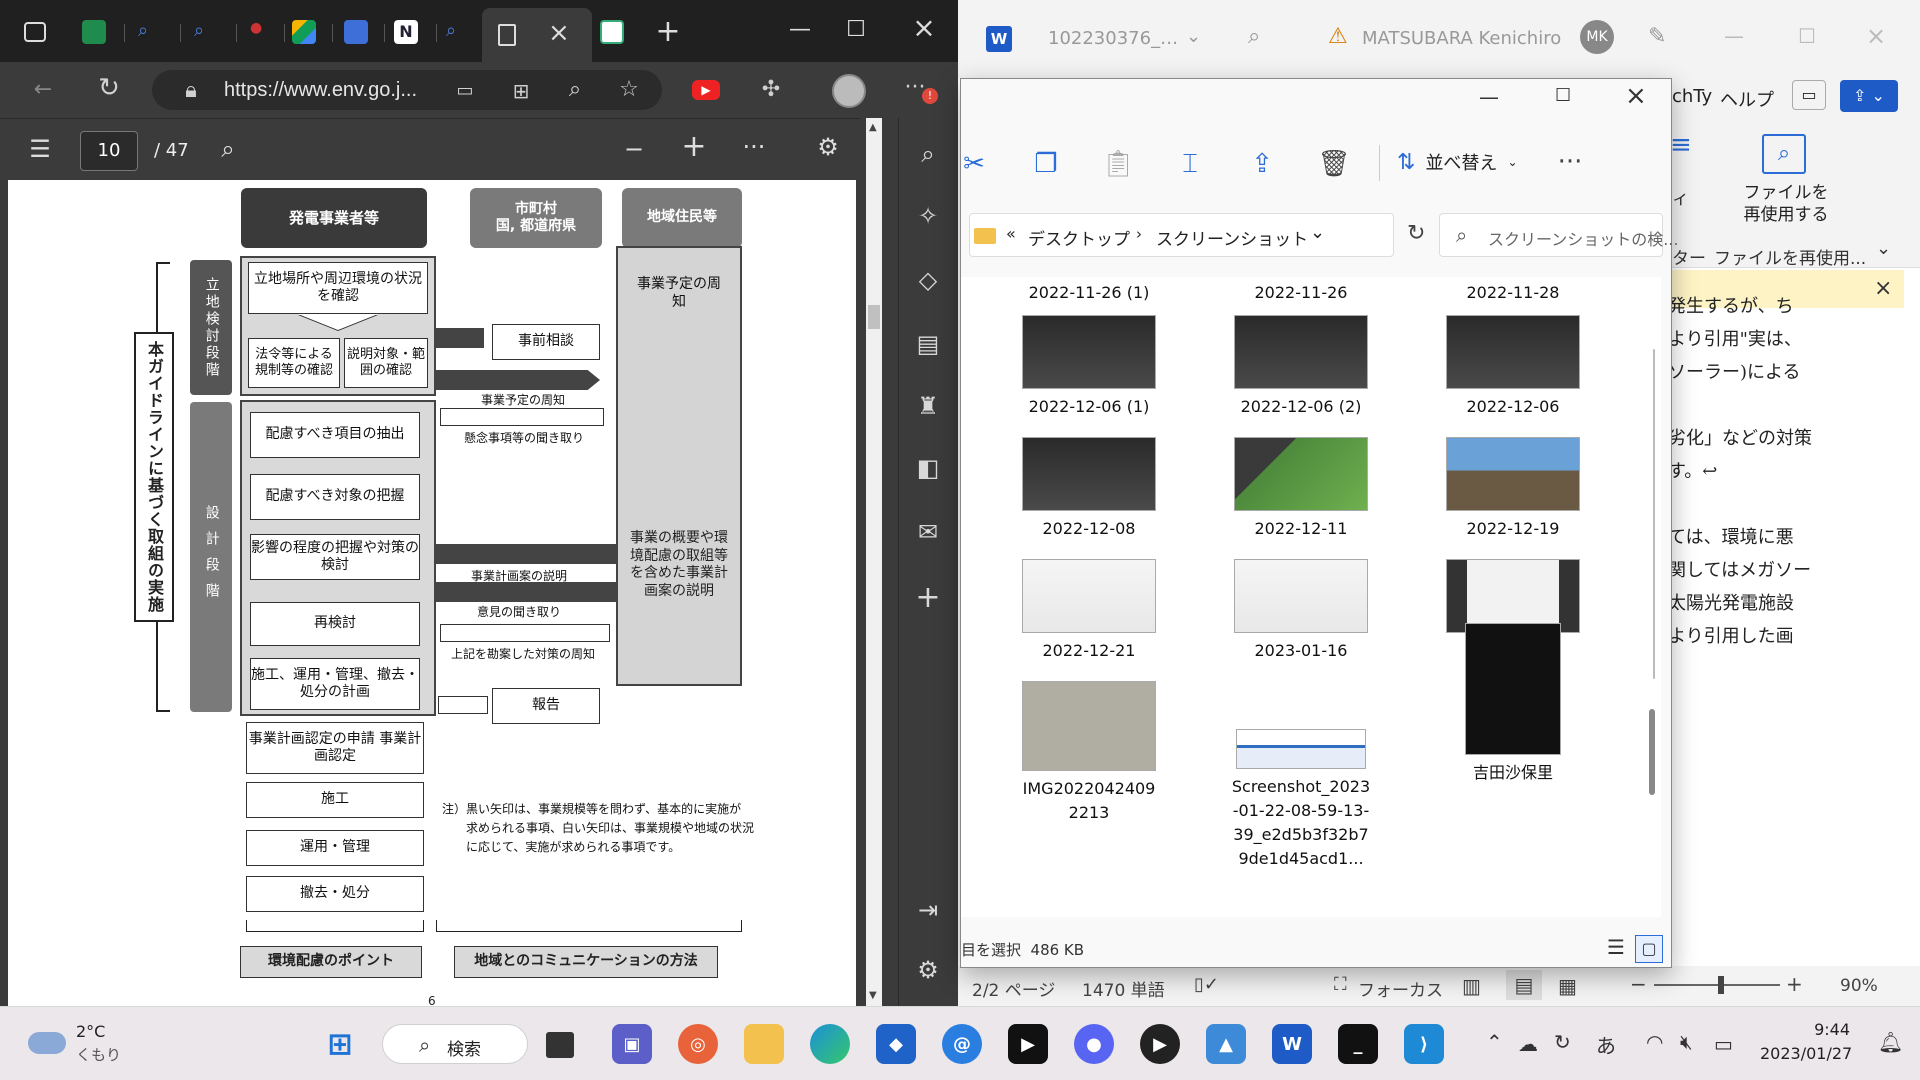 Image resolution: width=1920 pixels, height=1080 pixels. I want to click on tiles-view-icon: ▢, so click(1649, 949).